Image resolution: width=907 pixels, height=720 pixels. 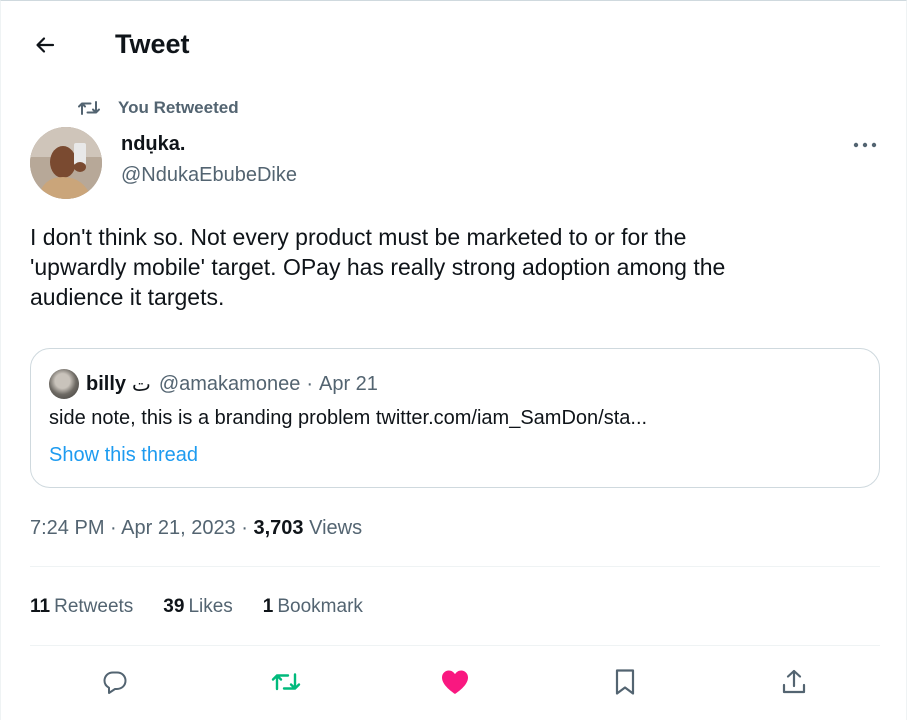 I want to click on tweet-meta: 7:24 PM · Apr 21, 2023 · 3,703 Views, so click(x=196, y=528).